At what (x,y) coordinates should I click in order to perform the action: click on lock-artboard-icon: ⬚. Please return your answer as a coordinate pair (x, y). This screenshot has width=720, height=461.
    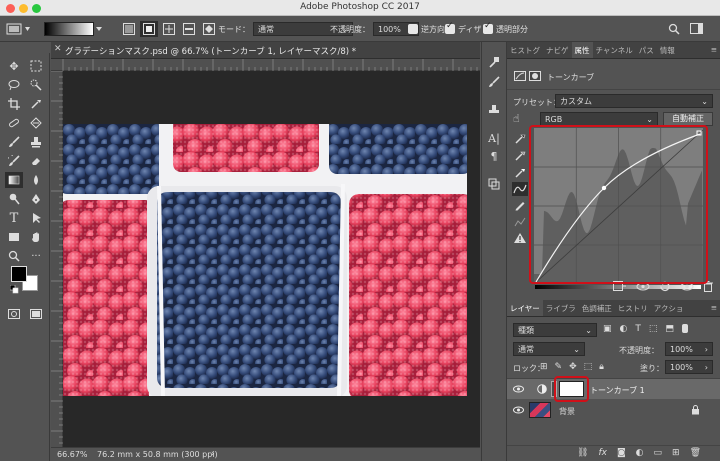
    Looking at the image, I should click on (588, 367).